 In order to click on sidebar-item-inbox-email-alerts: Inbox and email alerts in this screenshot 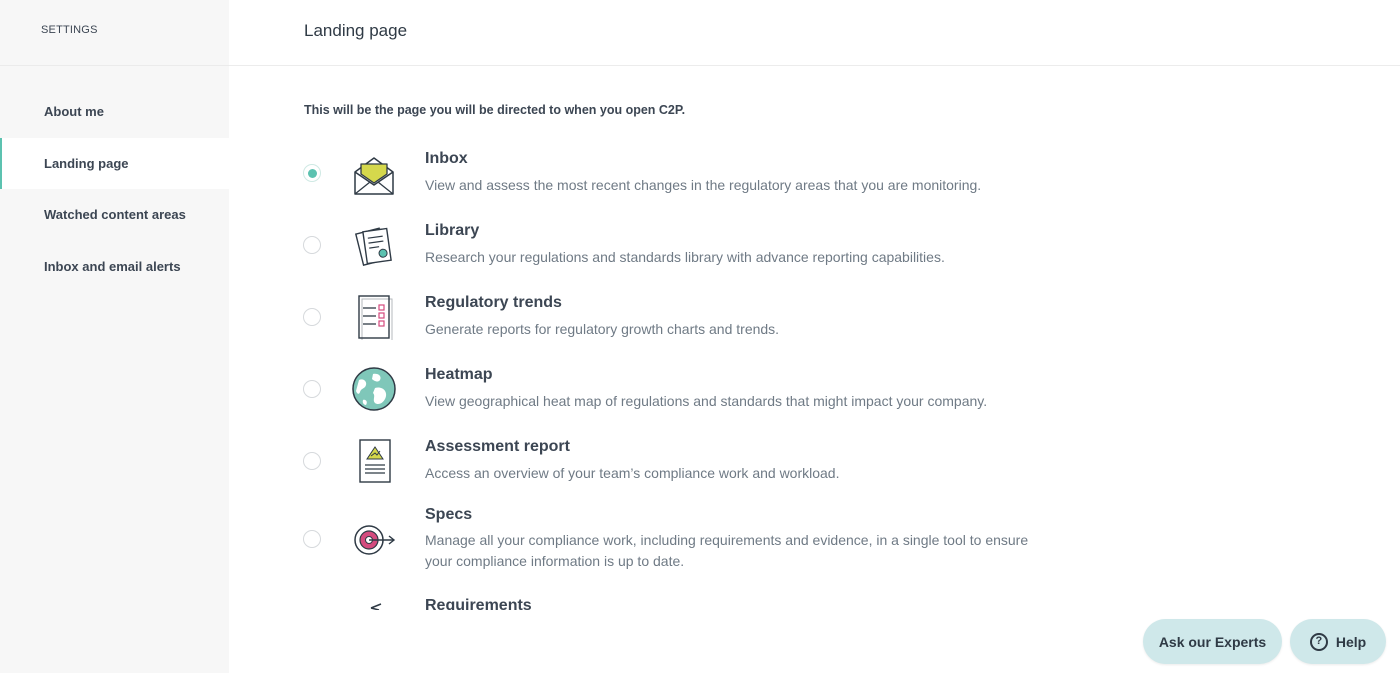, I will do `click(114, 267)`.